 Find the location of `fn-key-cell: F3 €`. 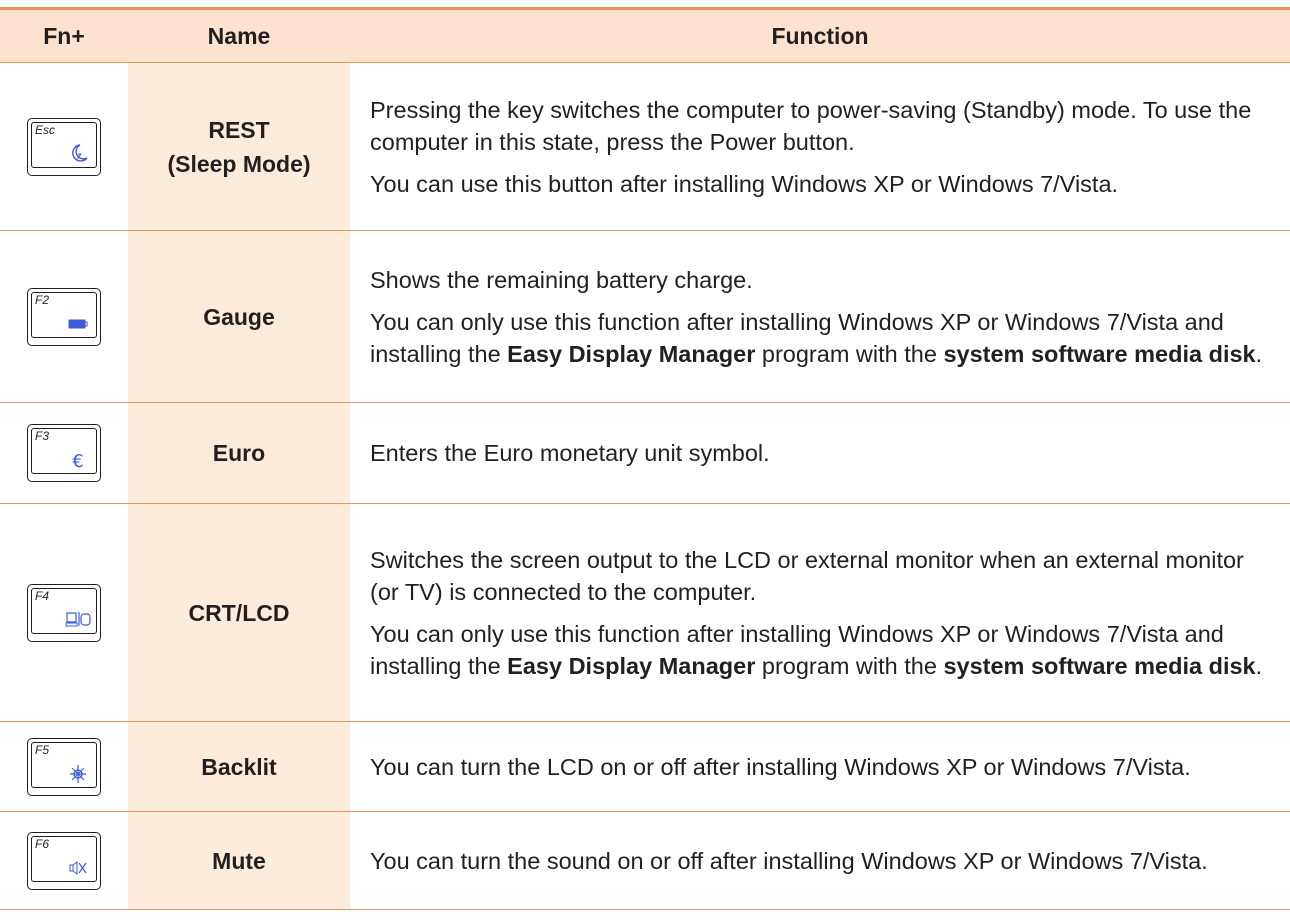

fn-key-cell: F3 € is located at coordinates (64, 453).